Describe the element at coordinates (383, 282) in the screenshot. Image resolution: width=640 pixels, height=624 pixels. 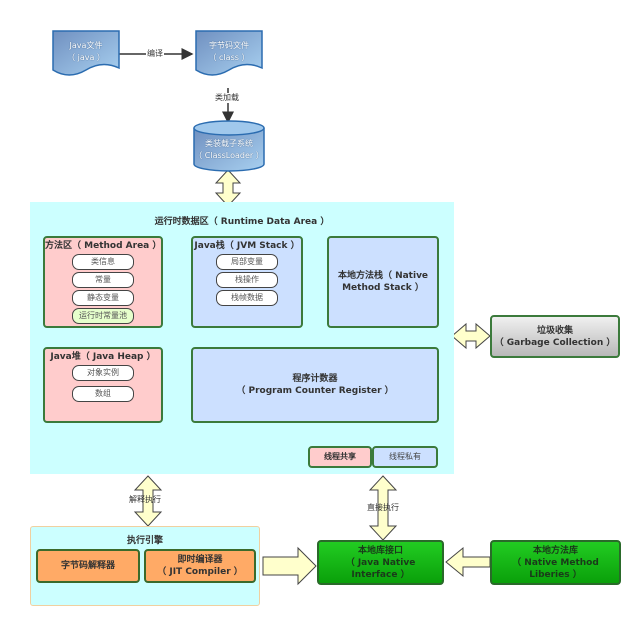
I see `native-method-stack: 本地方法栈（ Native Method Stack ）` at that location.